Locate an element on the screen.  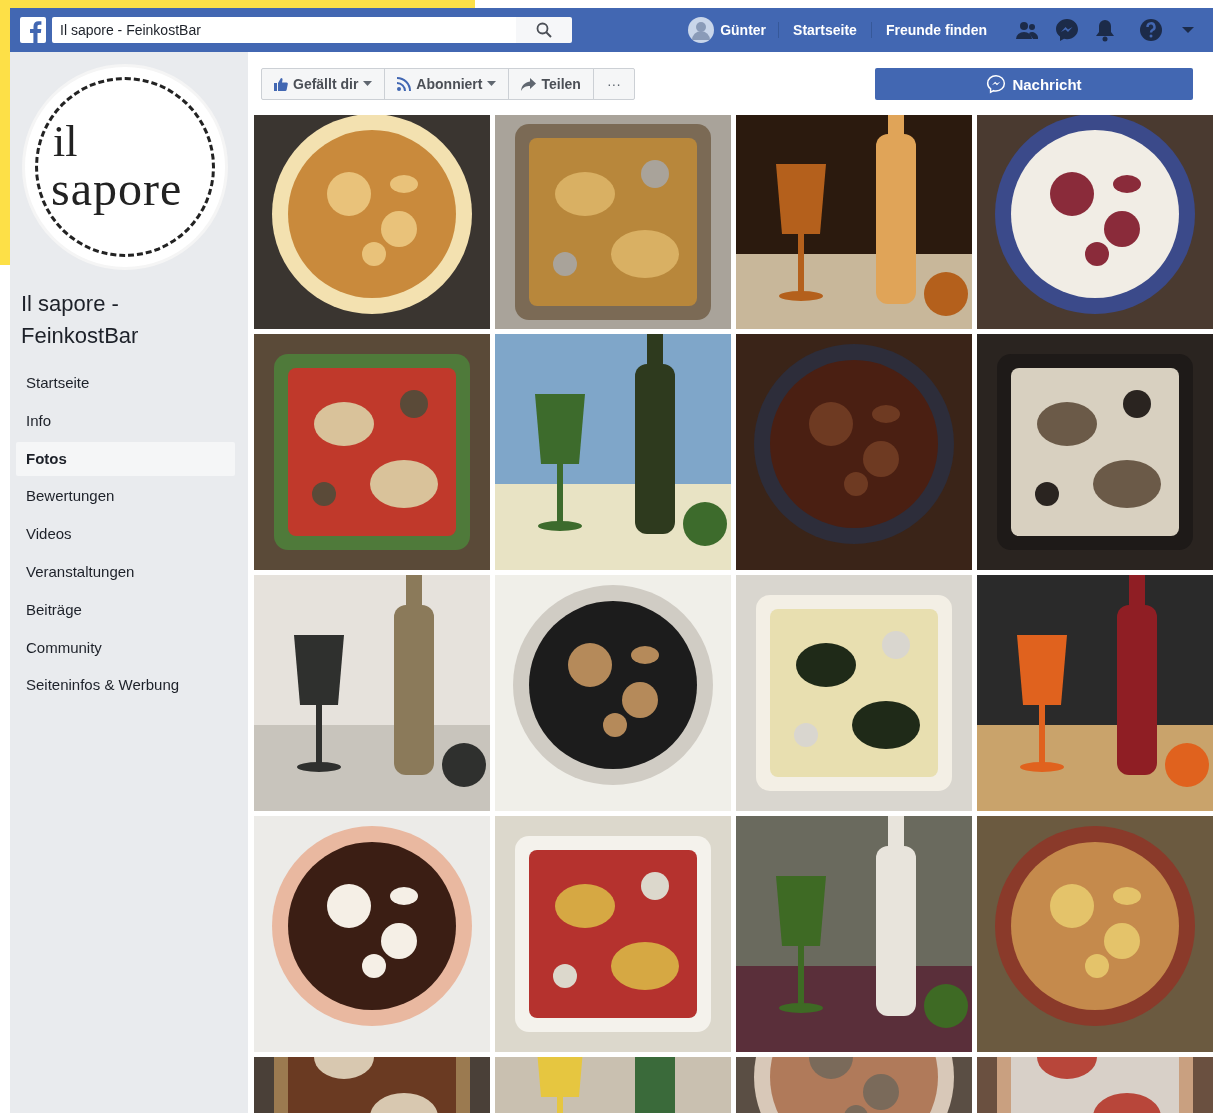
sidebar-item: Seiteninfos & Werbung is located at coordinates (125, 685).